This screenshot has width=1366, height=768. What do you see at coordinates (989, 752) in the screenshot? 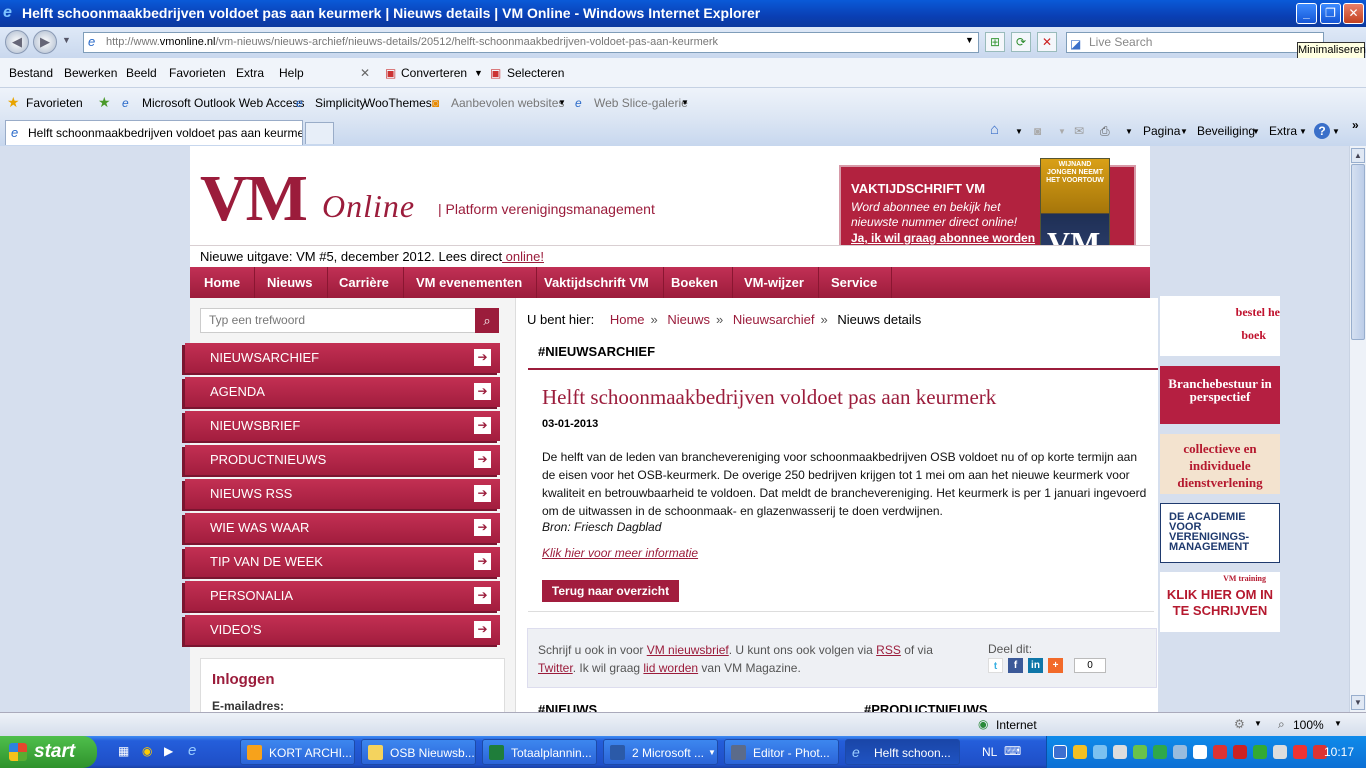
I see `language-indicator: NL` at bounding box center [989, 752].